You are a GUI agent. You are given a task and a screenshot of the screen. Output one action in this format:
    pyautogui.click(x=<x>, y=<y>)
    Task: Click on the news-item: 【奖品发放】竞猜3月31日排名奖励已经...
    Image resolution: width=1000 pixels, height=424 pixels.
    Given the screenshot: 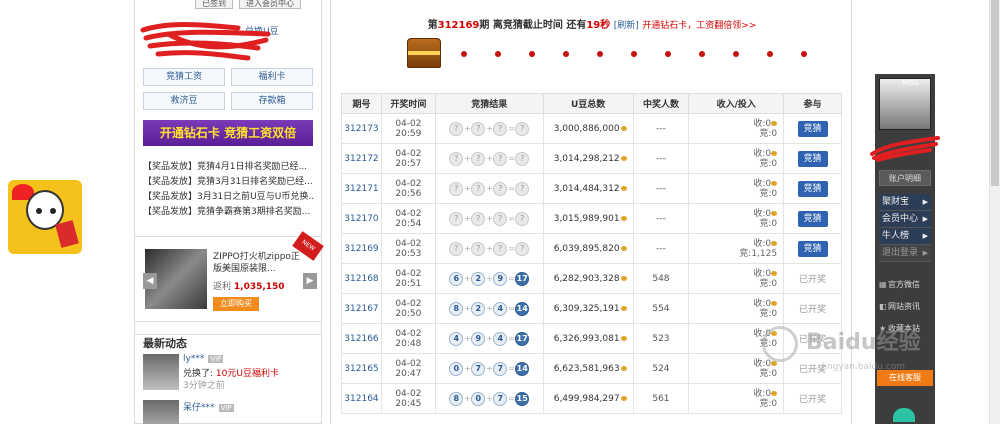 What is the action you would take?
    pyautogui.click(x=229, y=182)
    